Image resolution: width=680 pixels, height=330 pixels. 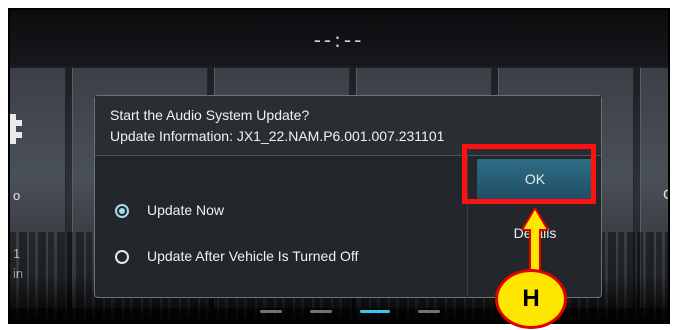 I want to click on clock: --:--, so click(x=339, y=40).